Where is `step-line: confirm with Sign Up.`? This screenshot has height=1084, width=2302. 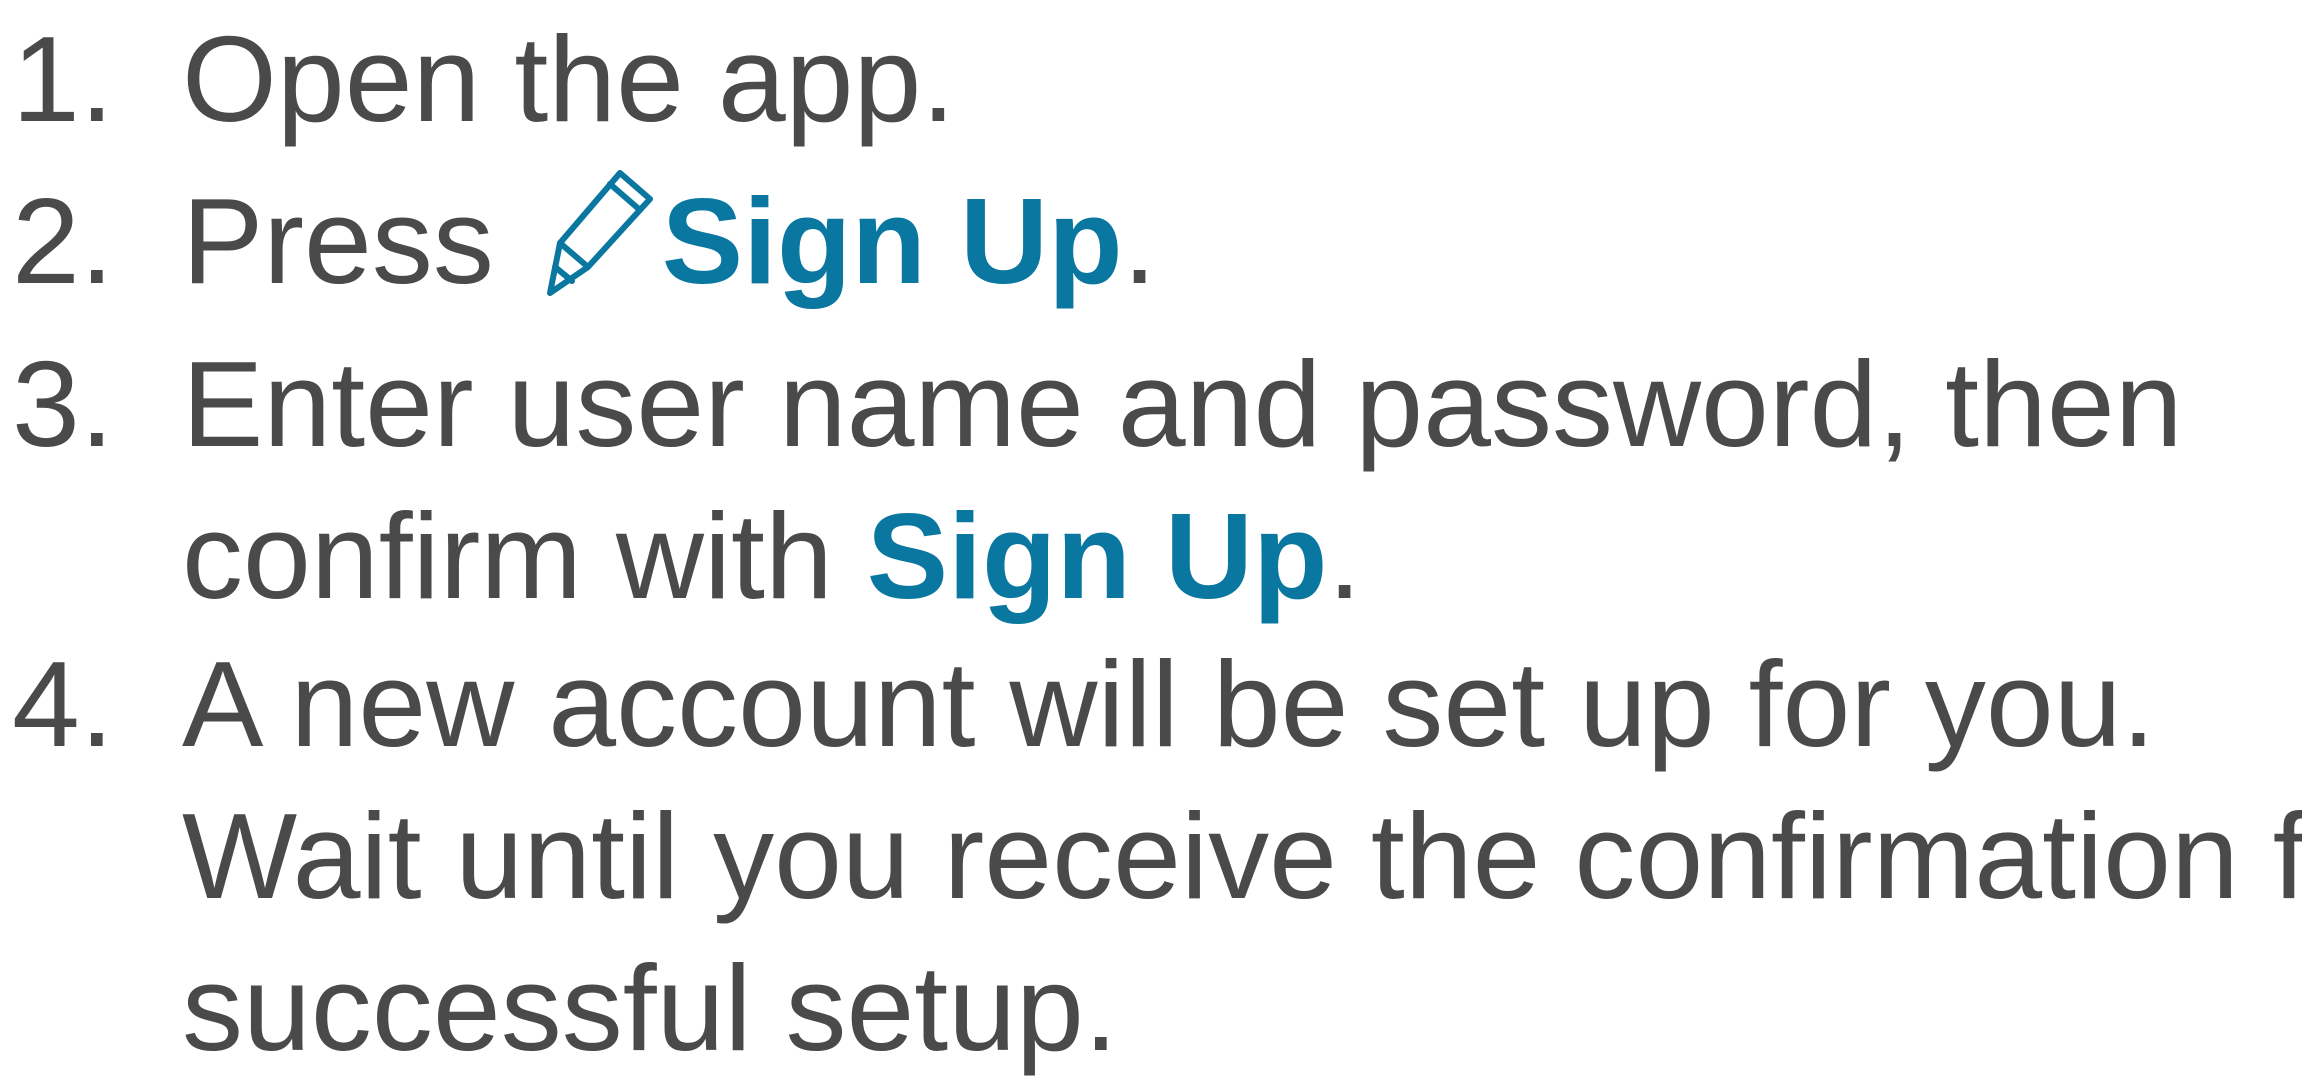 step-line: confirm with Sign Up. is located at coordinates (1182, 556).